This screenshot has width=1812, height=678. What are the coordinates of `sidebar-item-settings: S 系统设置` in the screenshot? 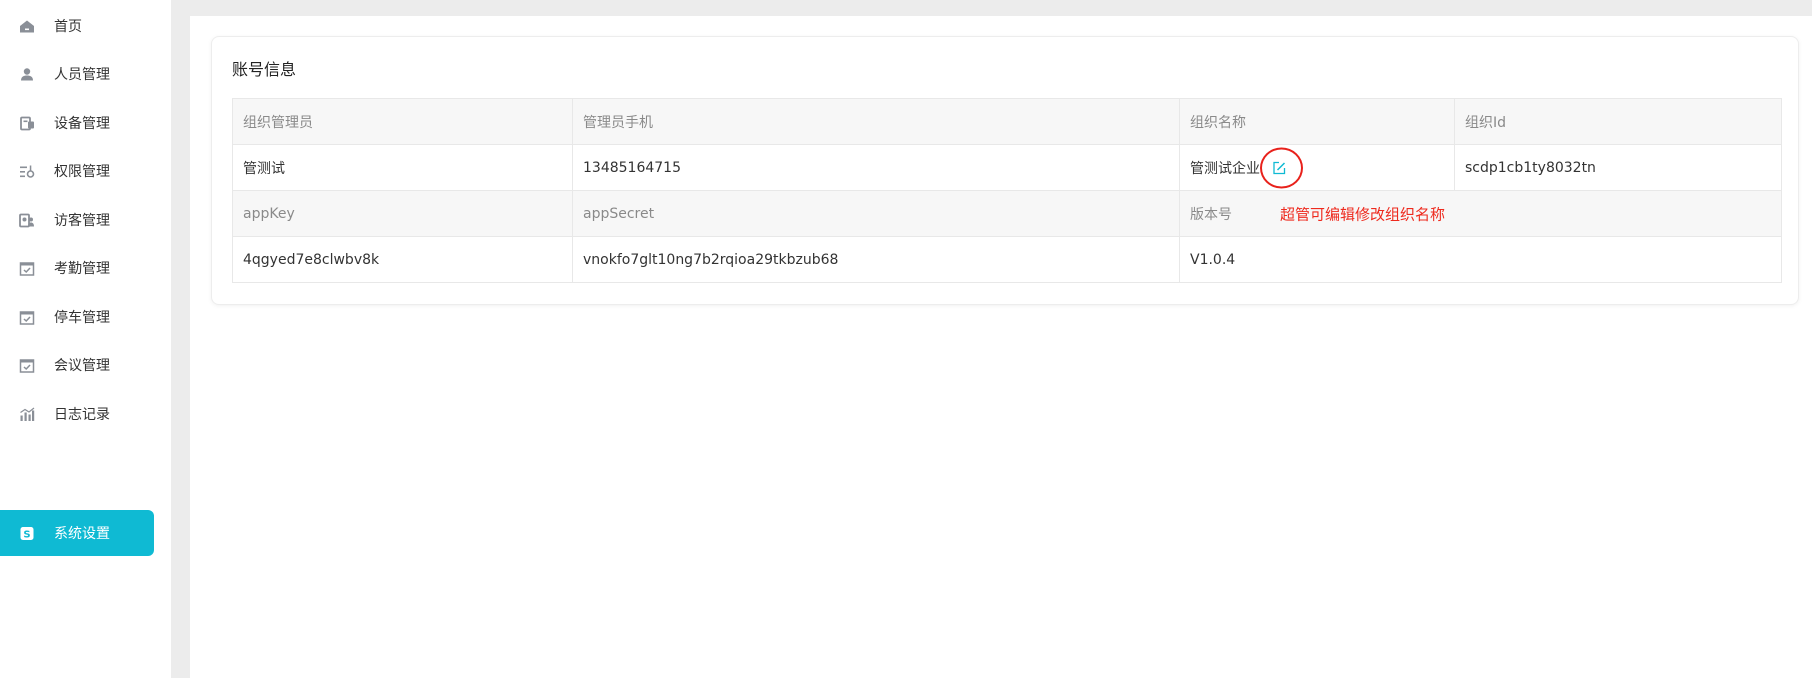 It's located at (77, 533).